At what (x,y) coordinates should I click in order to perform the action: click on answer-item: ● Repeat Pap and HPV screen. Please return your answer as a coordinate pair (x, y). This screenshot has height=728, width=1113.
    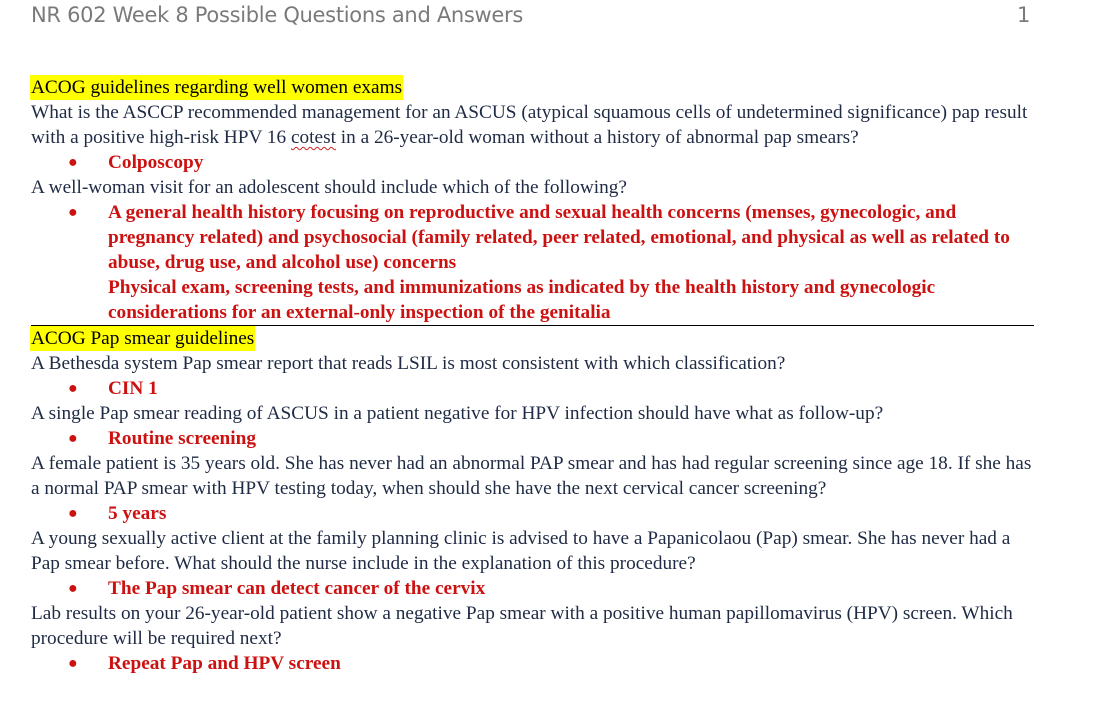
    Looking at the image, I should click on (532, 663).